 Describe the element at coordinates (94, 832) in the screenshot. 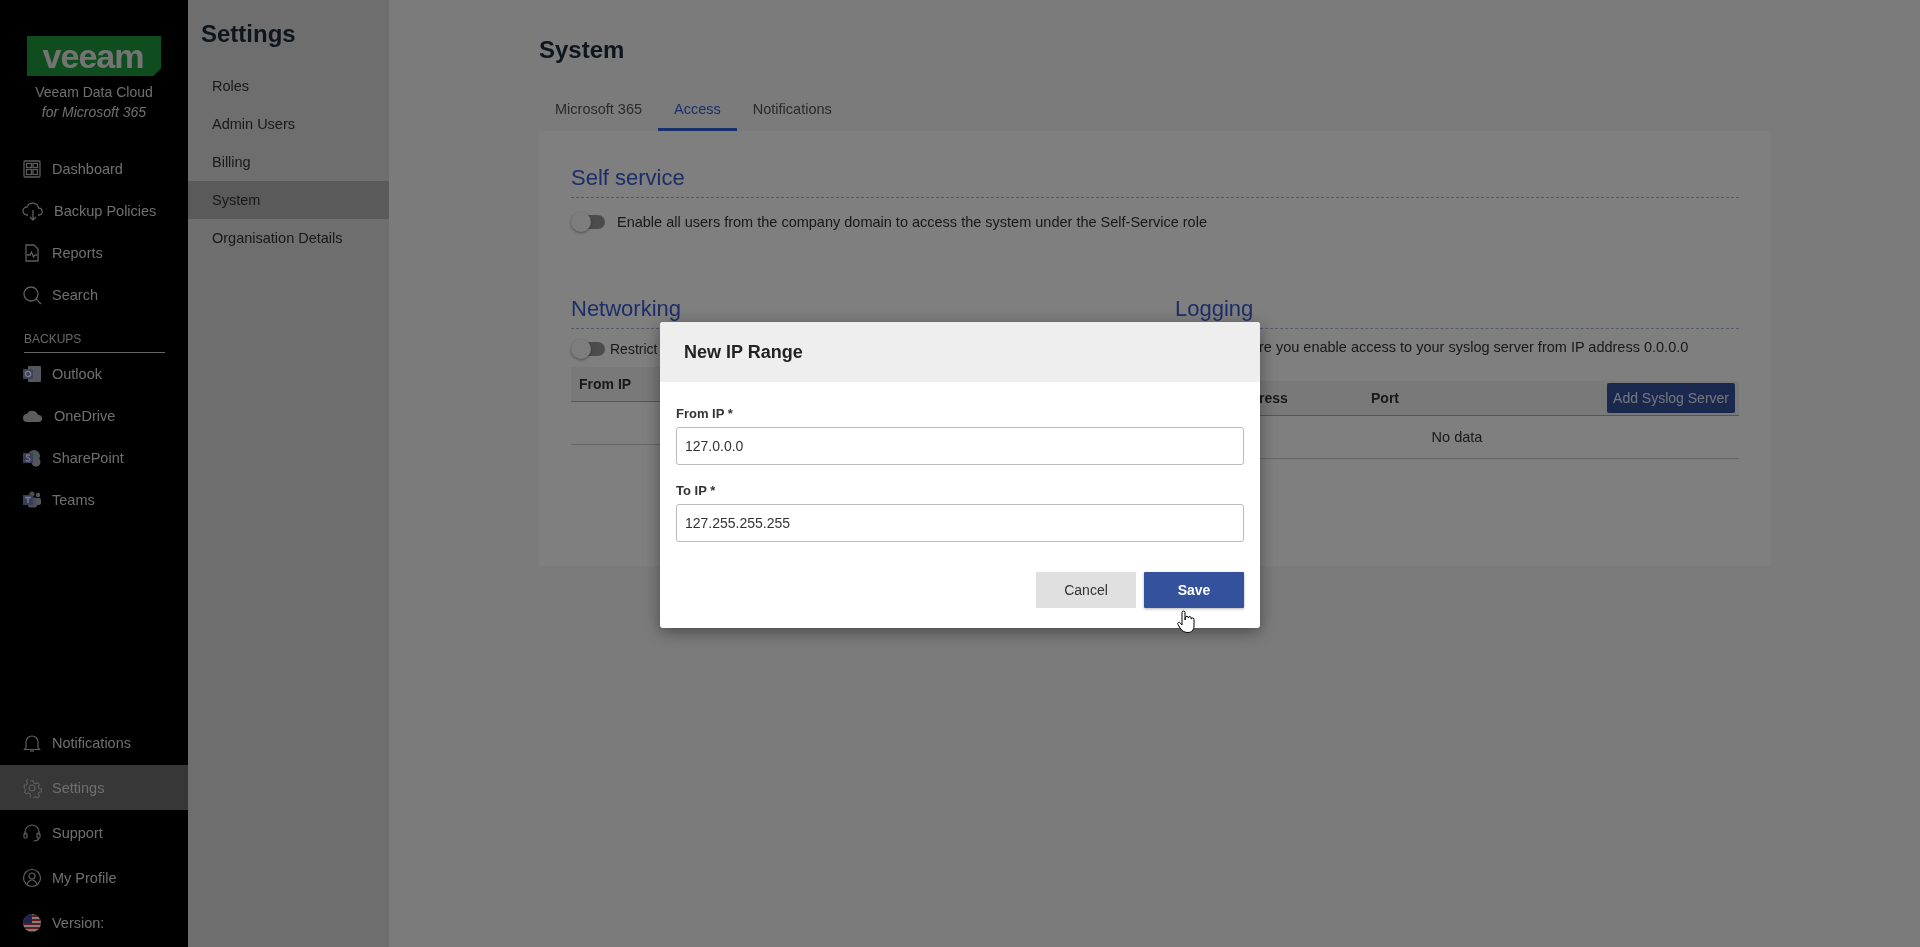

I see `sidebar-item: Support` at that location.